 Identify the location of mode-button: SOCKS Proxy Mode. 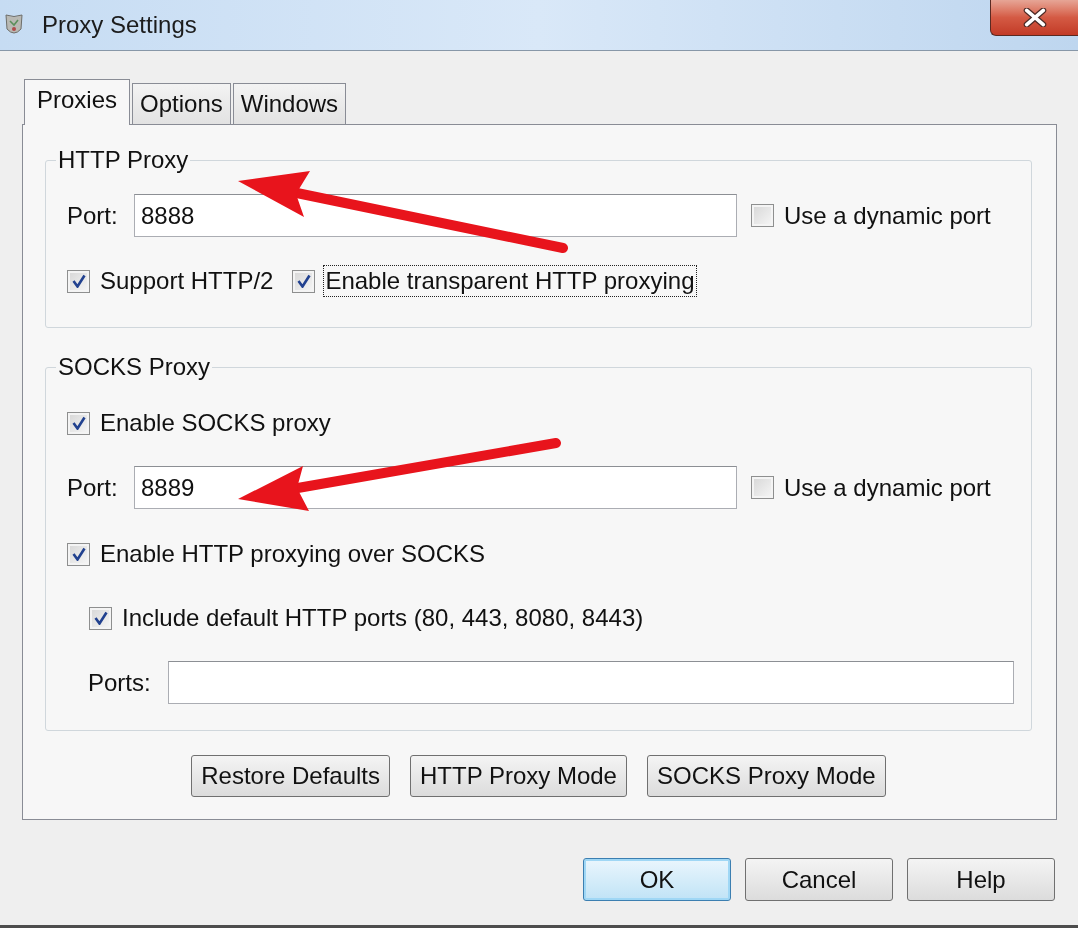
(766, 776).